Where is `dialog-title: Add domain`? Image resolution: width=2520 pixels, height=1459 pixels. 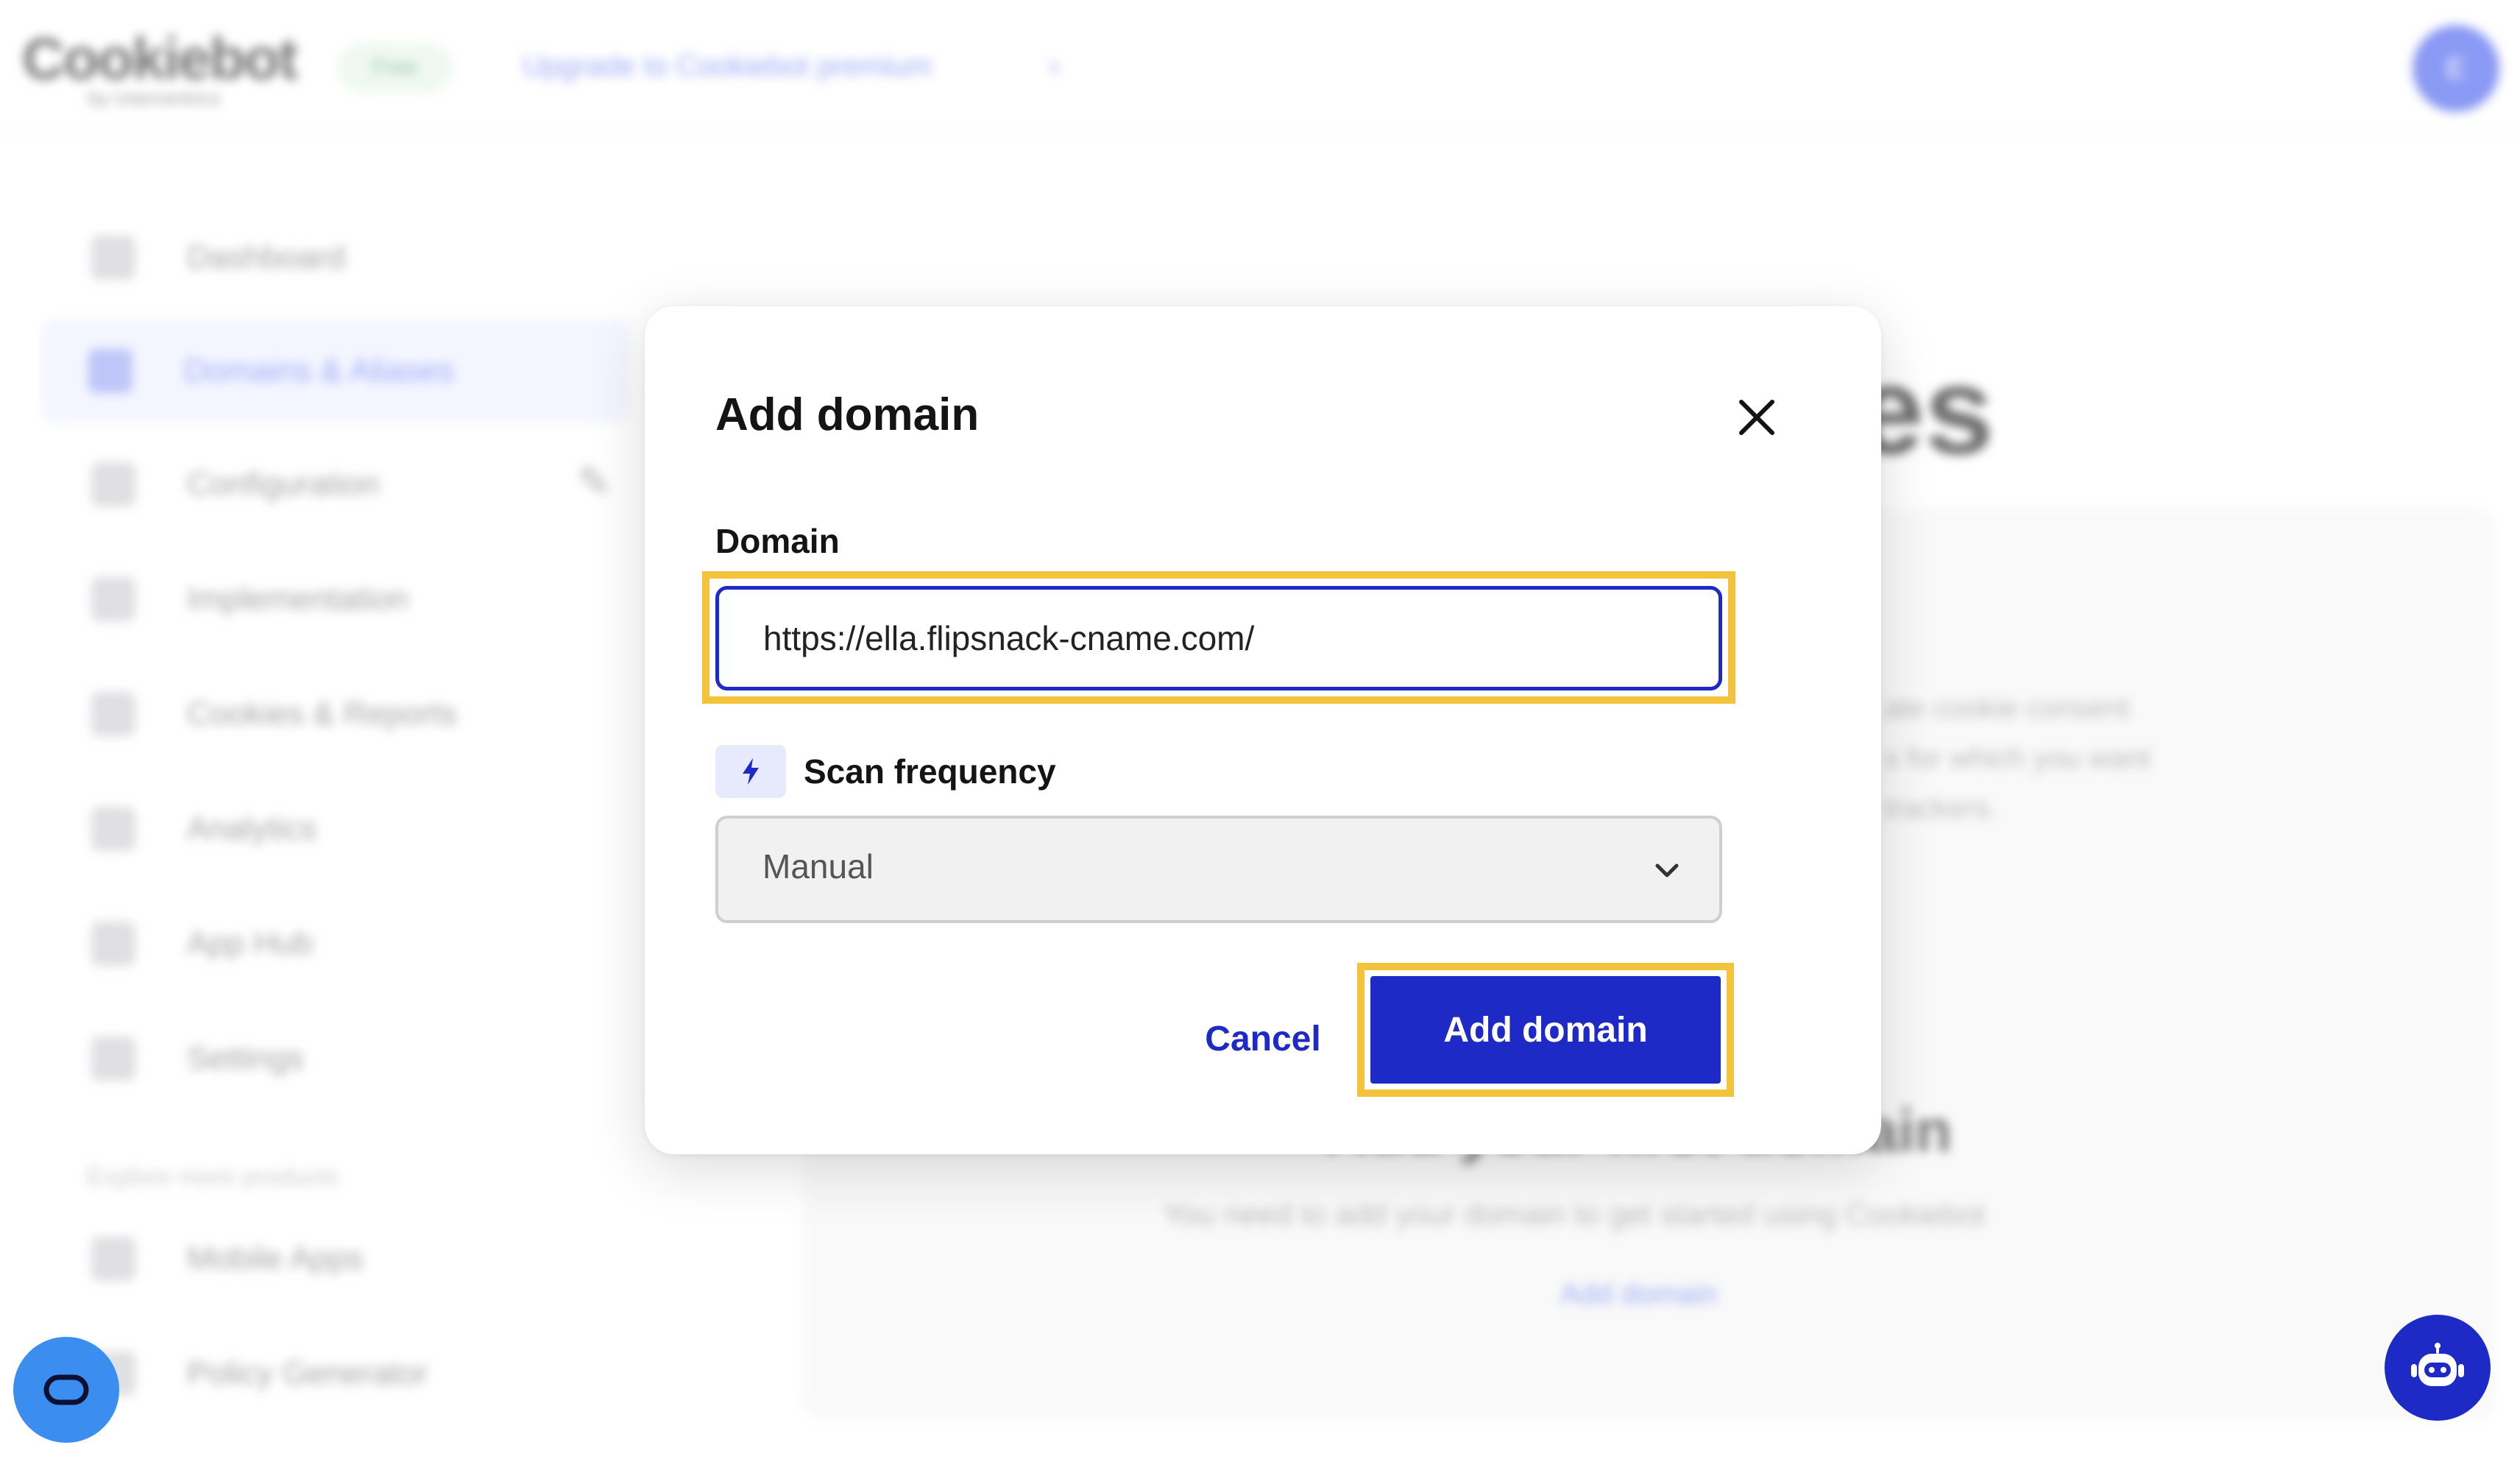 dialog-title: Add domain is located at coordinates (848, 414).